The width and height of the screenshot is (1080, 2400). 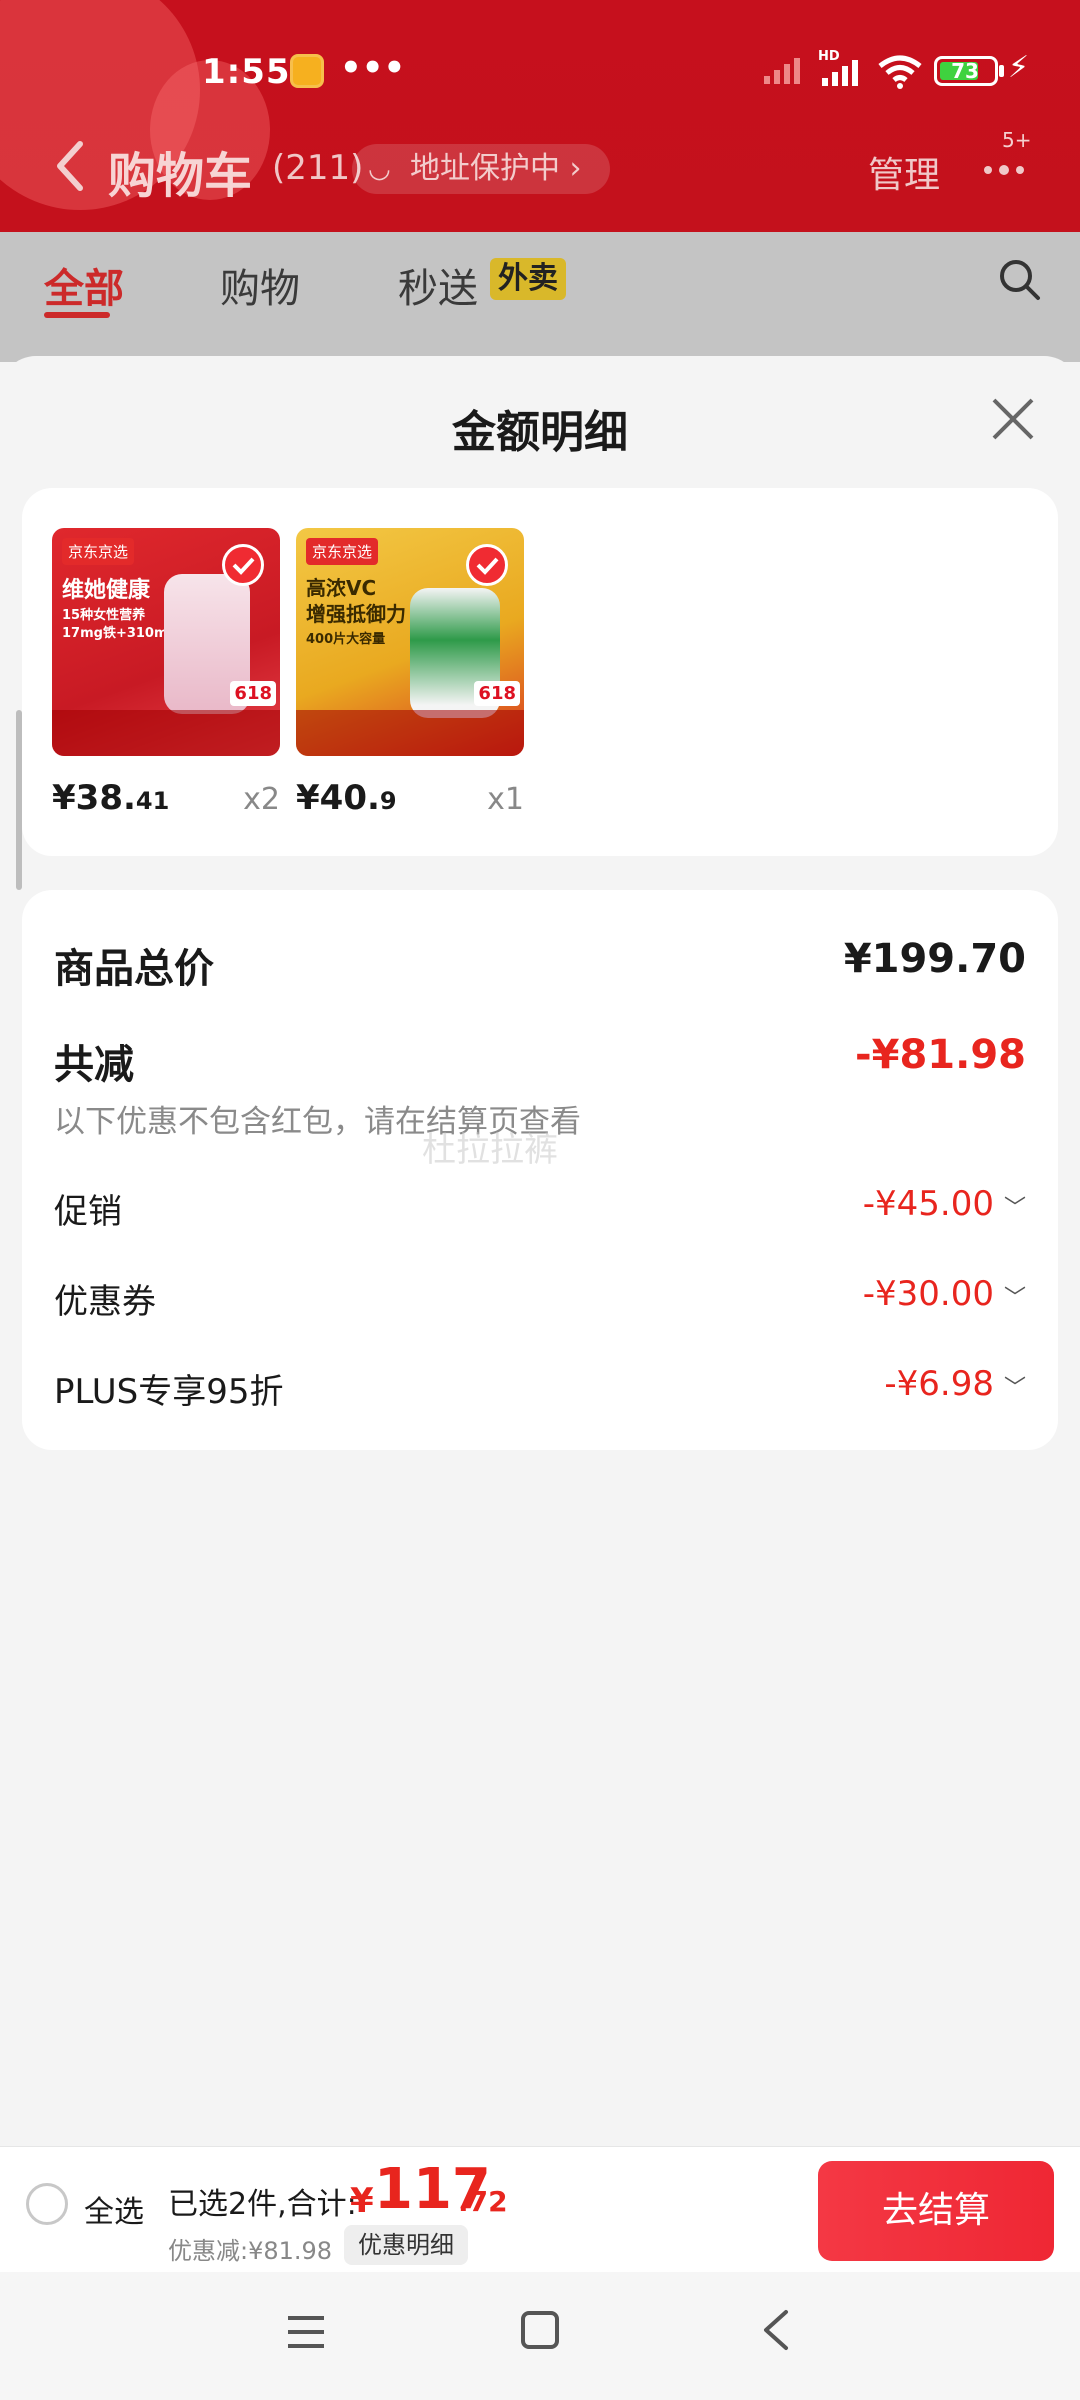 I want to click on home-icon, so click(x=540, y=2330).